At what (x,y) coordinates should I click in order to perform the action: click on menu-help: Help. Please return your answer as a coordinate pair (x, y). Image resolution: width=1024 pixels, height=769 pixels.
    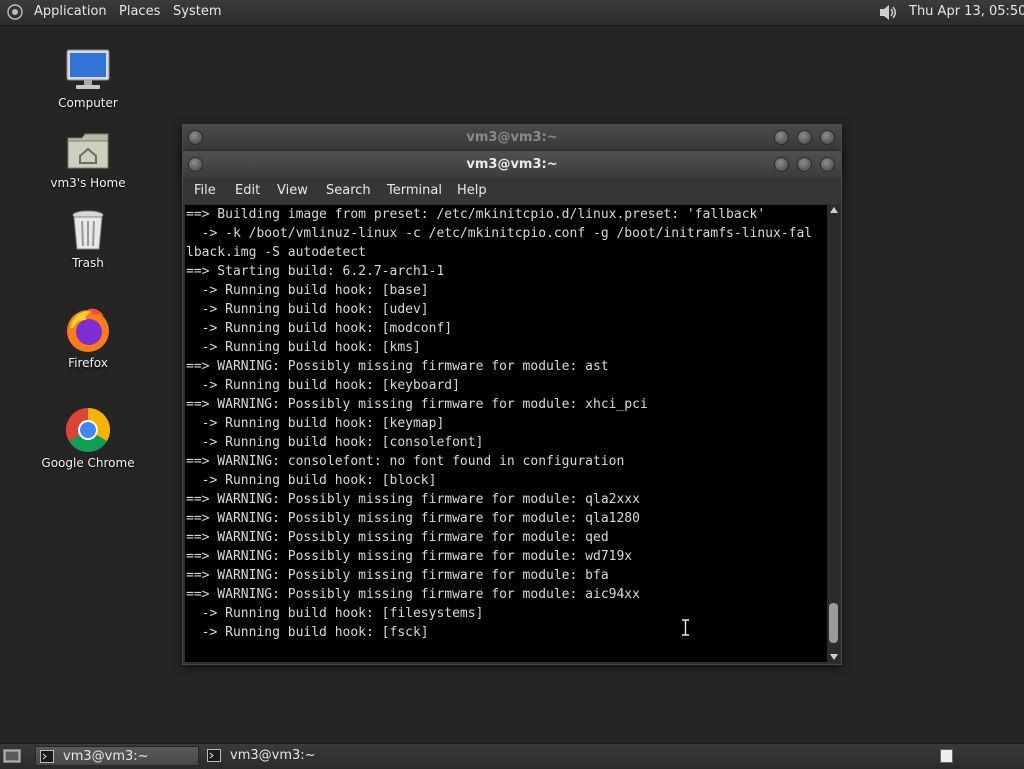
    Looking at the image, I should click on (472, 191).